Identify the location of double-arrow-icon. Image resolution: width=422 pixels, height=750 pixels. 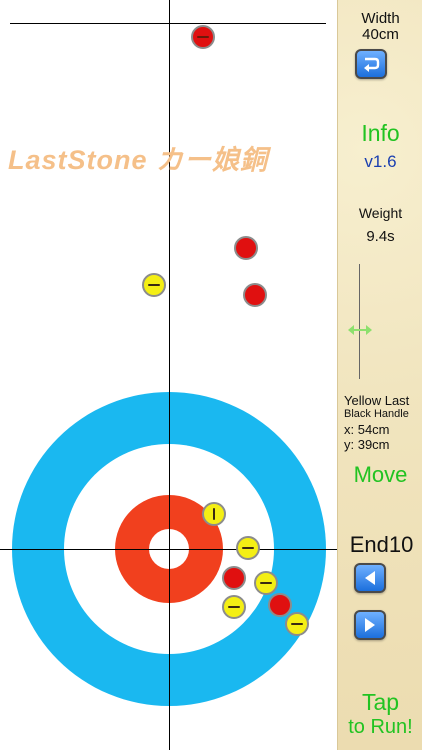
(360, 330).